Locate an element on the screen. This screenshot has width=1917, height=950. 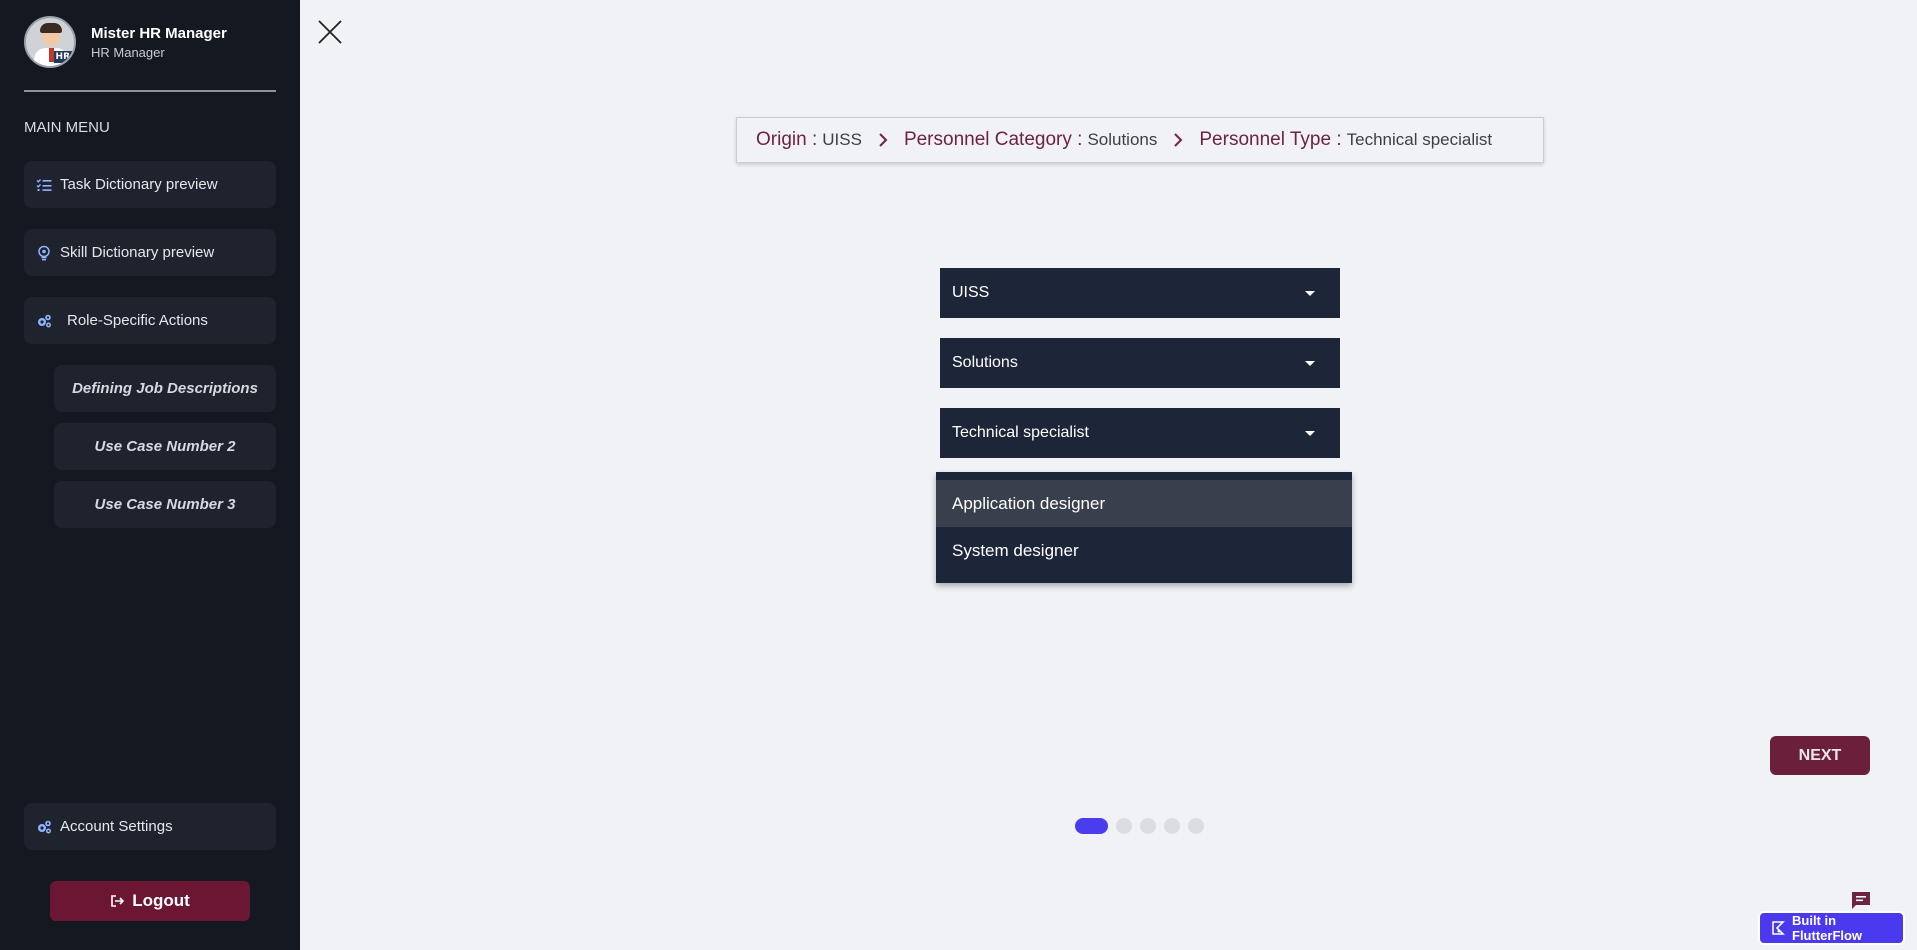
category-dropdown-value: Solutions is located at coordinates (985, 362).